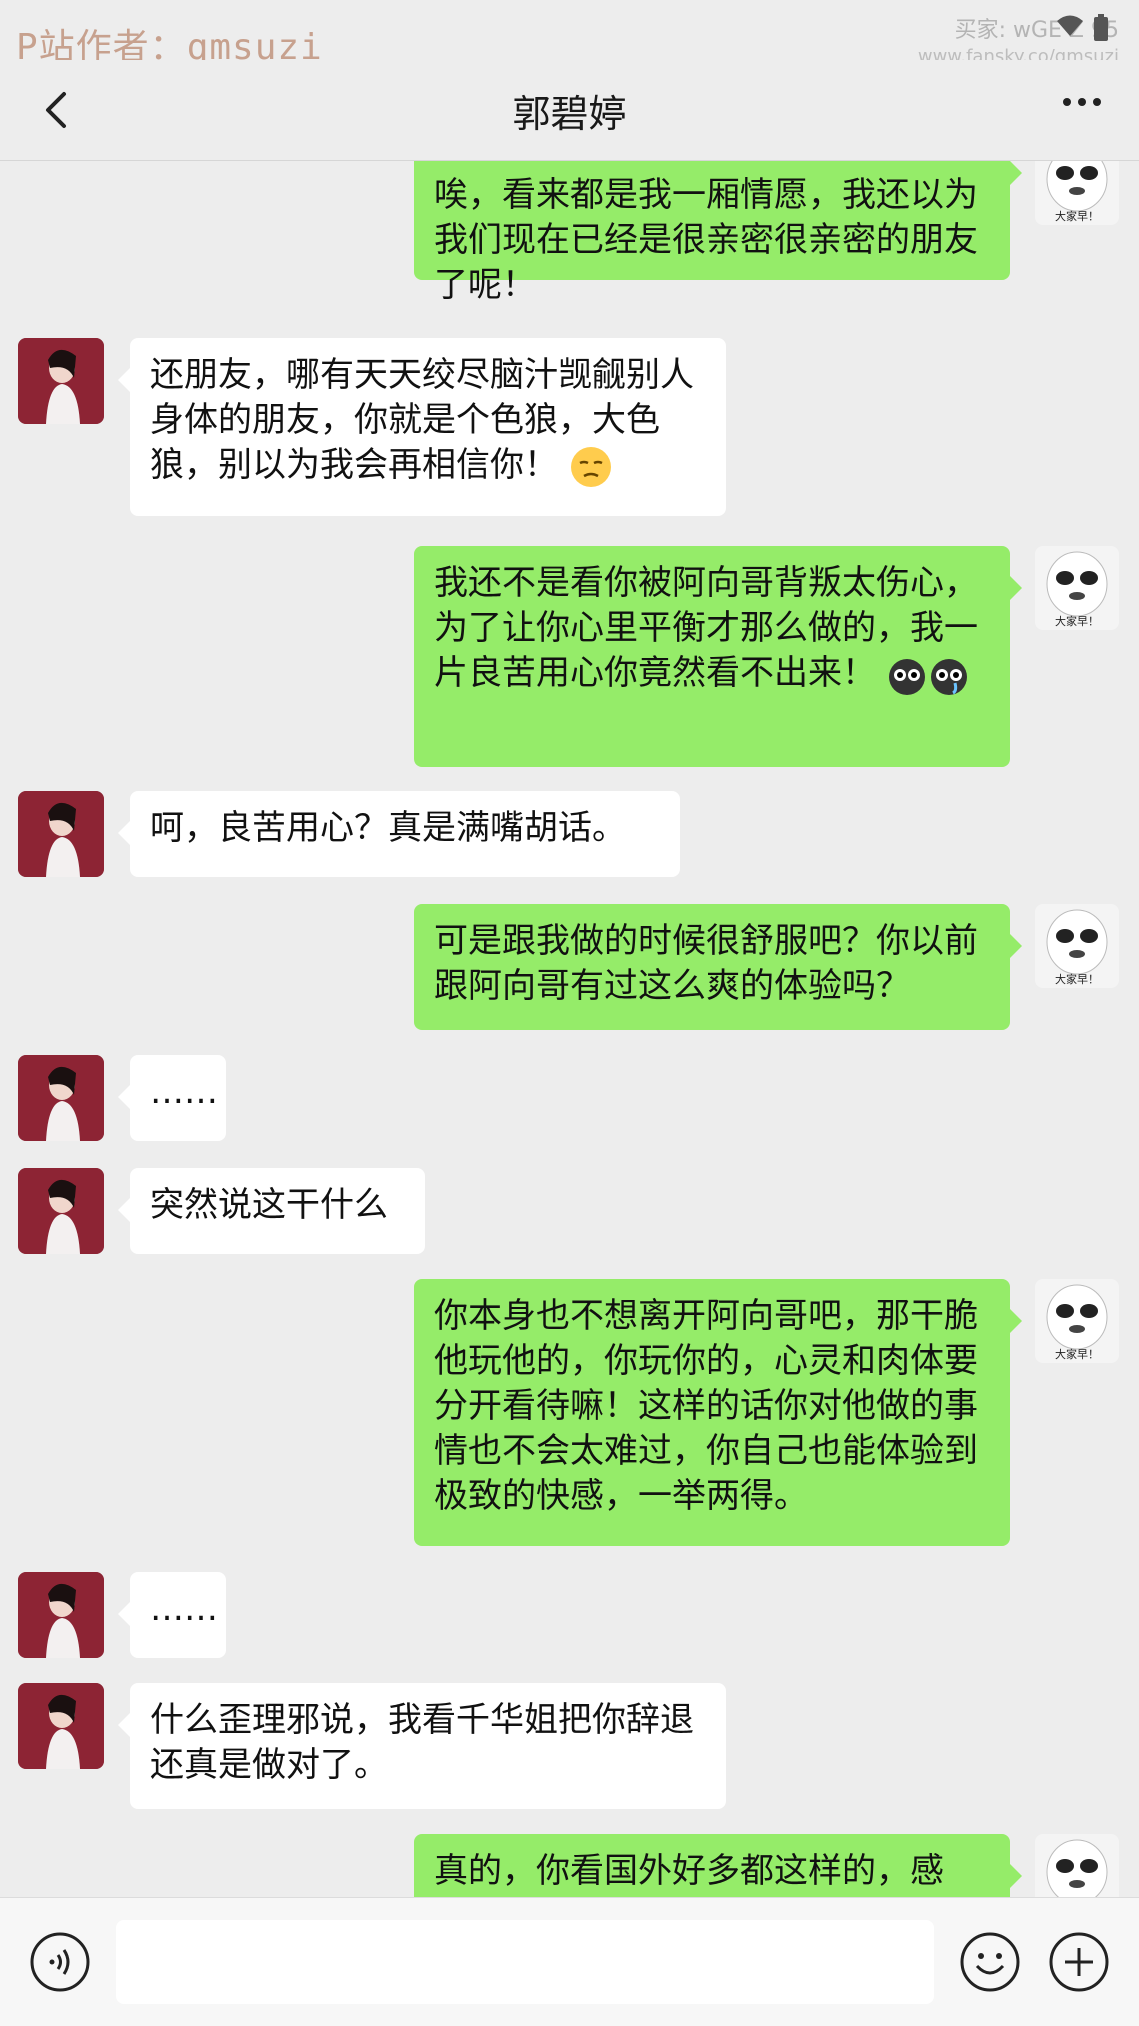 The width and height of the screenshot is (1139, 2026). I want to click on emoji-button, so click(990, 1964).